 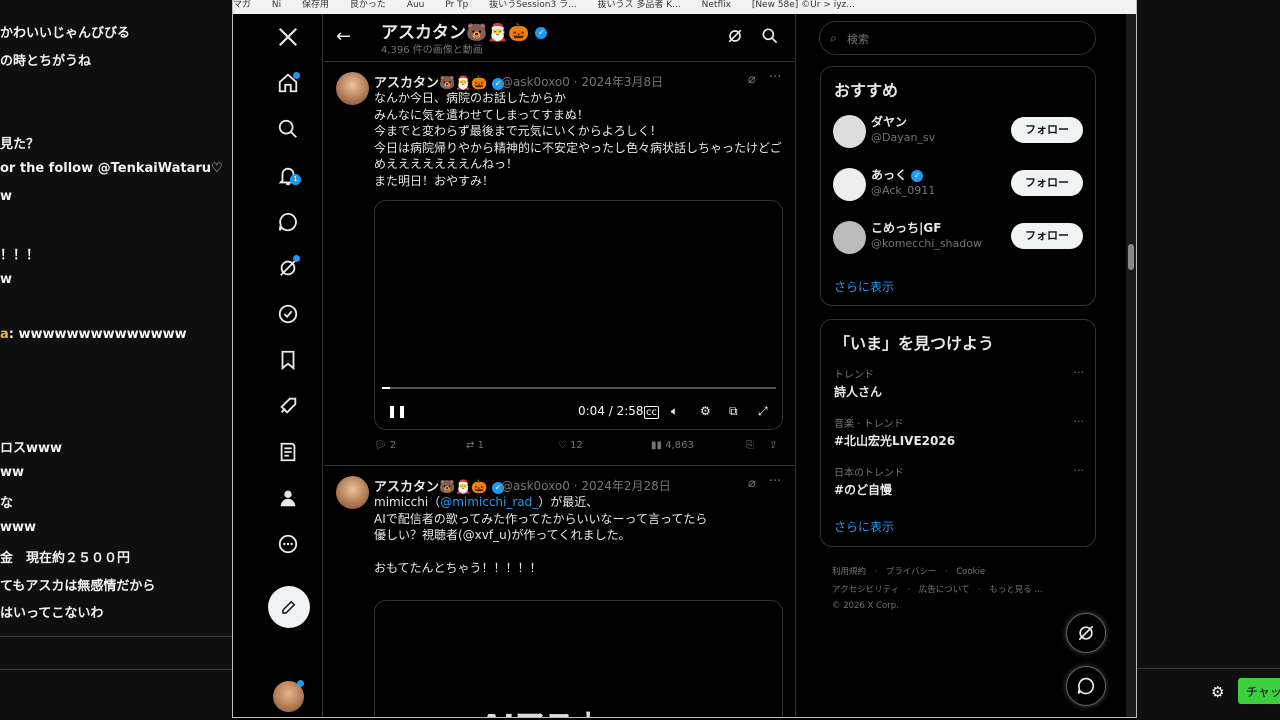 I want to click on media-count: 4,396 件の画像と動画, so click(x=432, y=50).